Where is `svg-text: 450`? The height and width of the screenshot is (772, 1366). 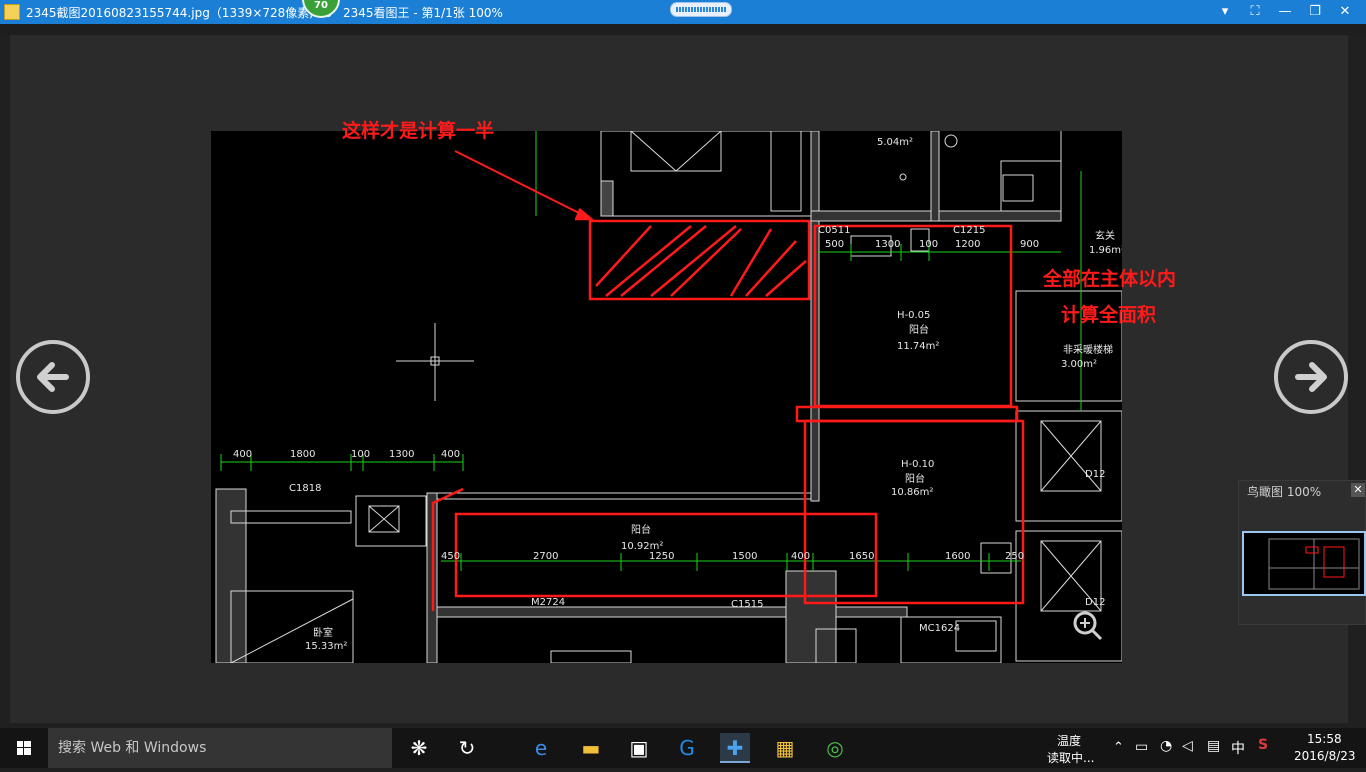 svg-text: 450 is located at coordinates (450, 556).